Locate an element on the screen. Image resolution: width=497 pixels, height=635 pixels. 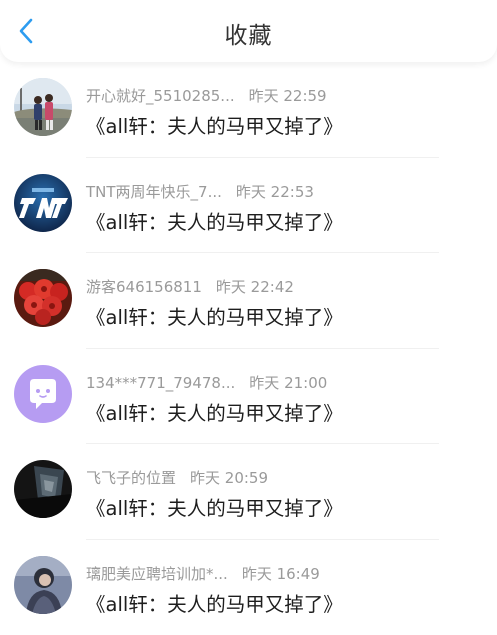
timestamp: 昨天 22:42 is located at coordinates (254, 287).